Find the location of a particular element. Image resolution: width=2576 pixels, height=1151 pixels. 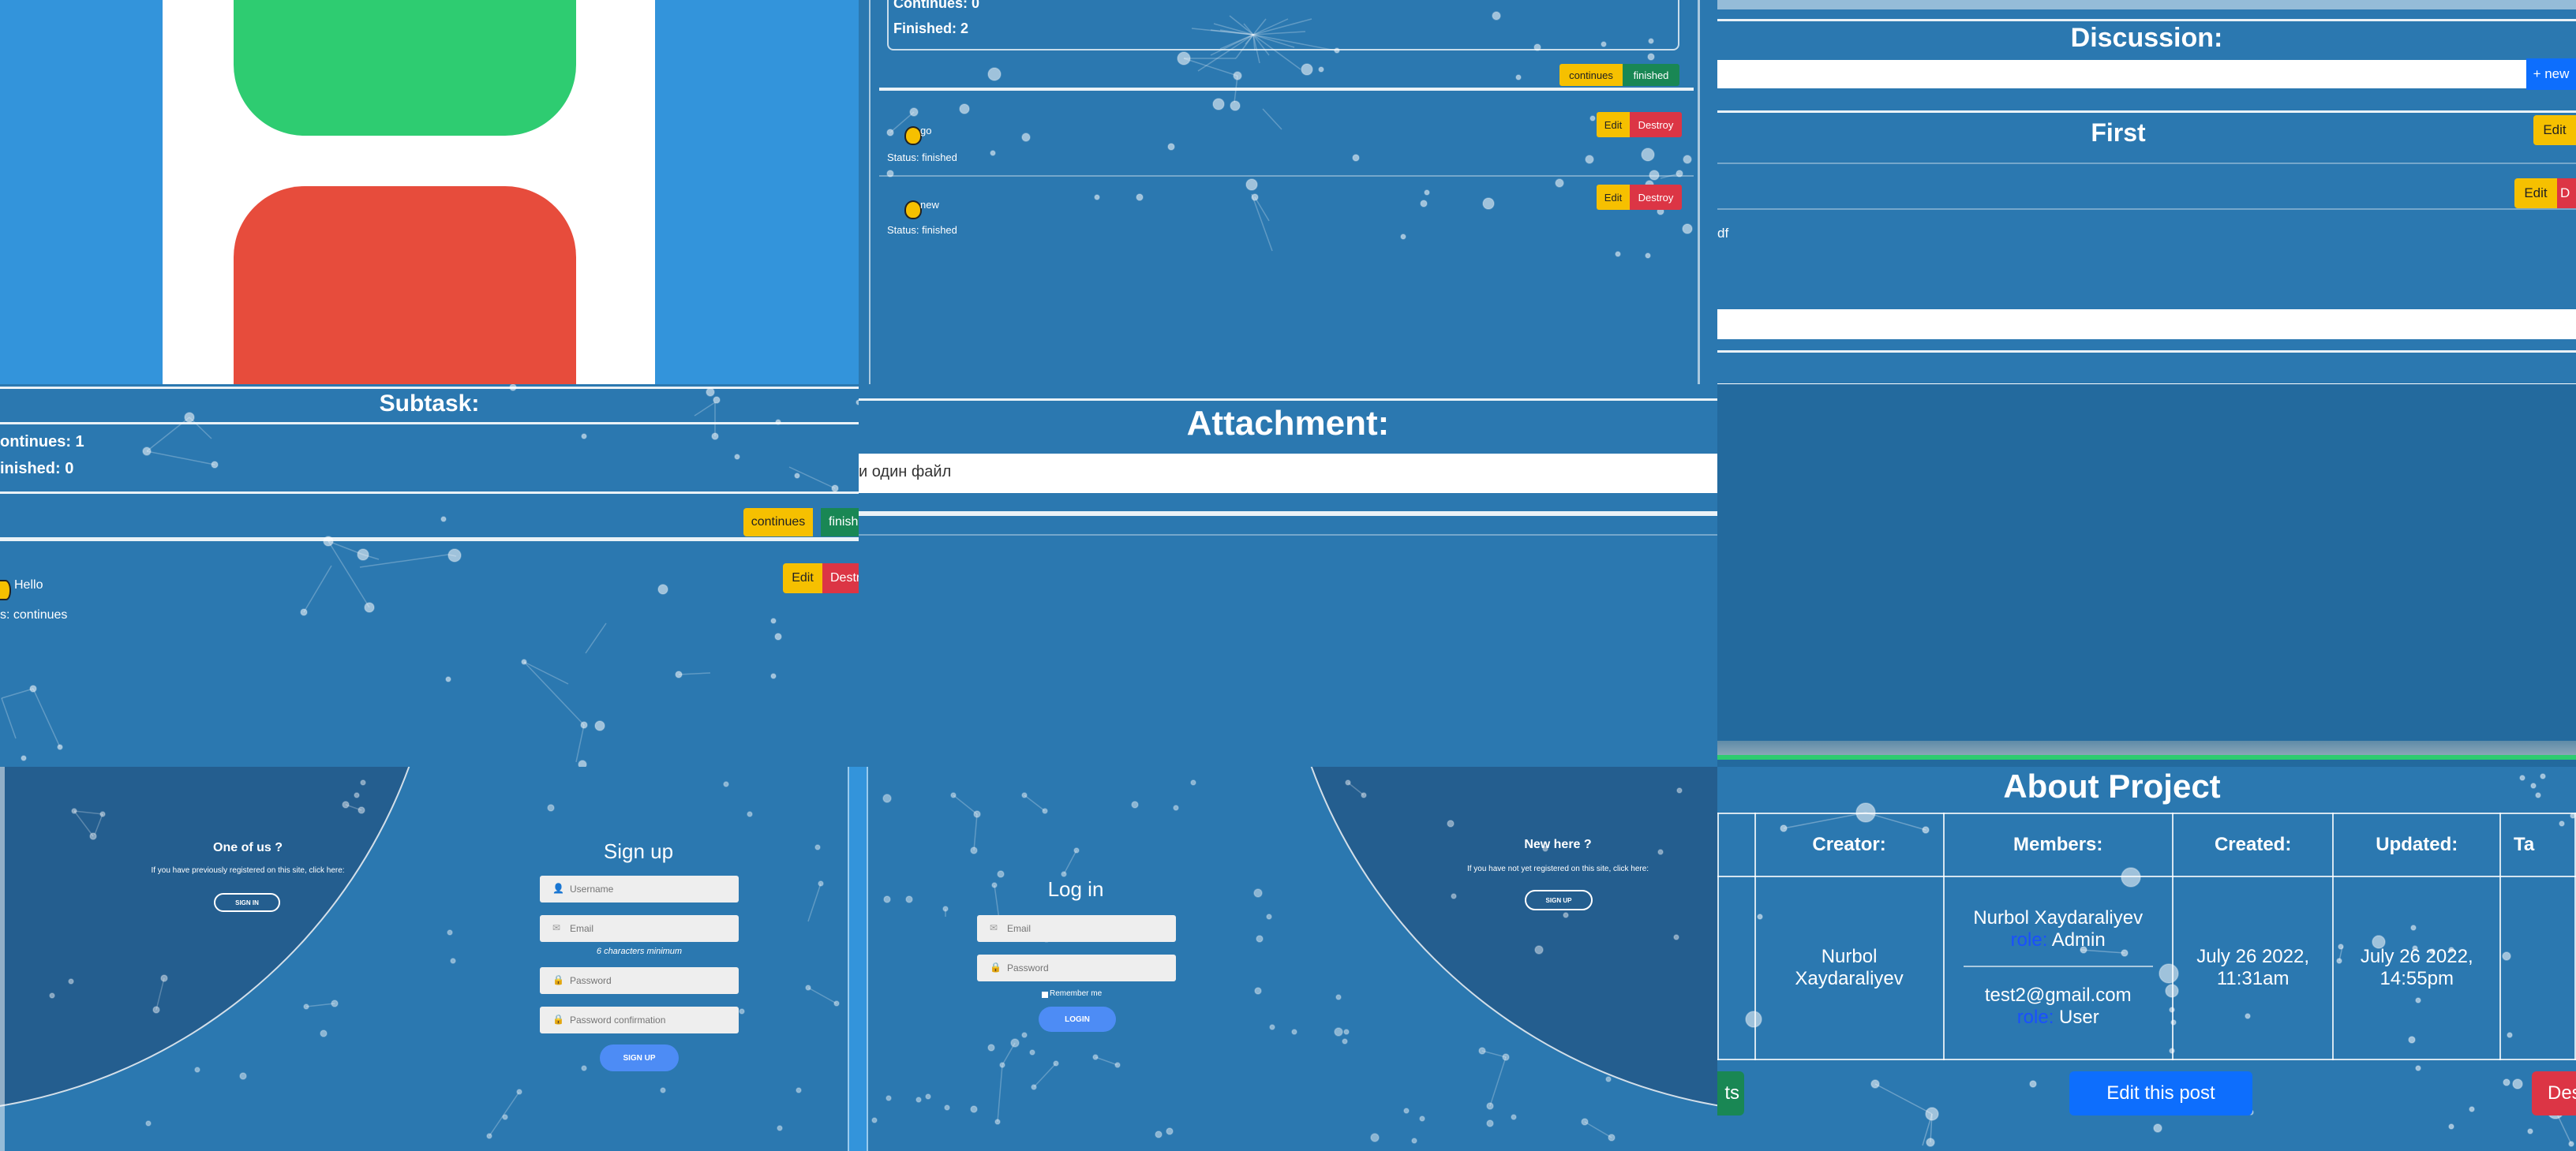

created-date: July 26 2022, is located at coordinates (2253, 957).